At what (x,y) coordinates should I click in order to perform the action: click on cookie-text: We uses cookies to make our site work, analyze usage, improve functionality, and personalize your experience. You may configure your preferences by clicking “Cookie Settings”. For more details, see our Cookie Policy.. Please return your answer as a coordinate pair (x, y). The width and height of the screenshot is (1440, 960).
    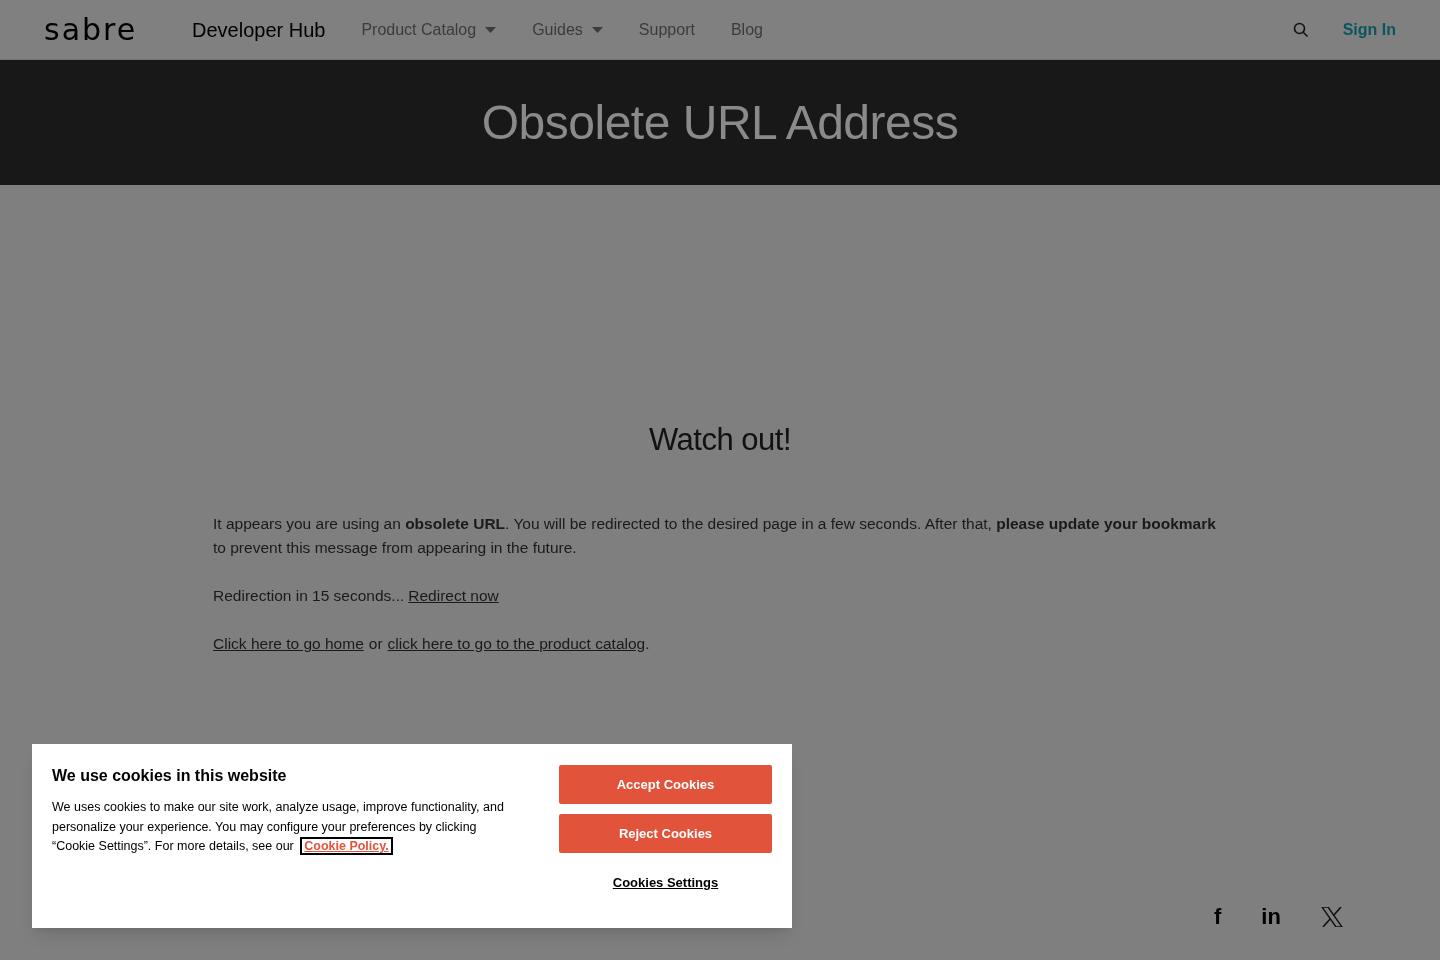
    Looking at the image, I should click on (278, 828).